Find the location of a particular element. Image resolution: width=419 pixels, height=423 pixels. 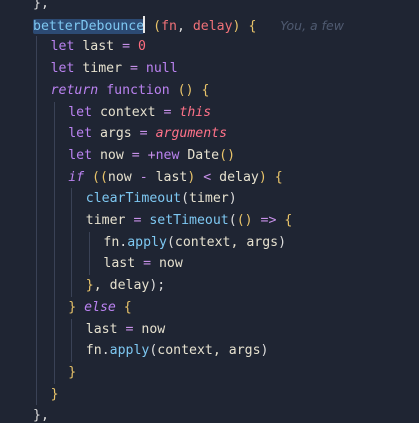

code-line: return function () { is located at coordinates (209, 91).